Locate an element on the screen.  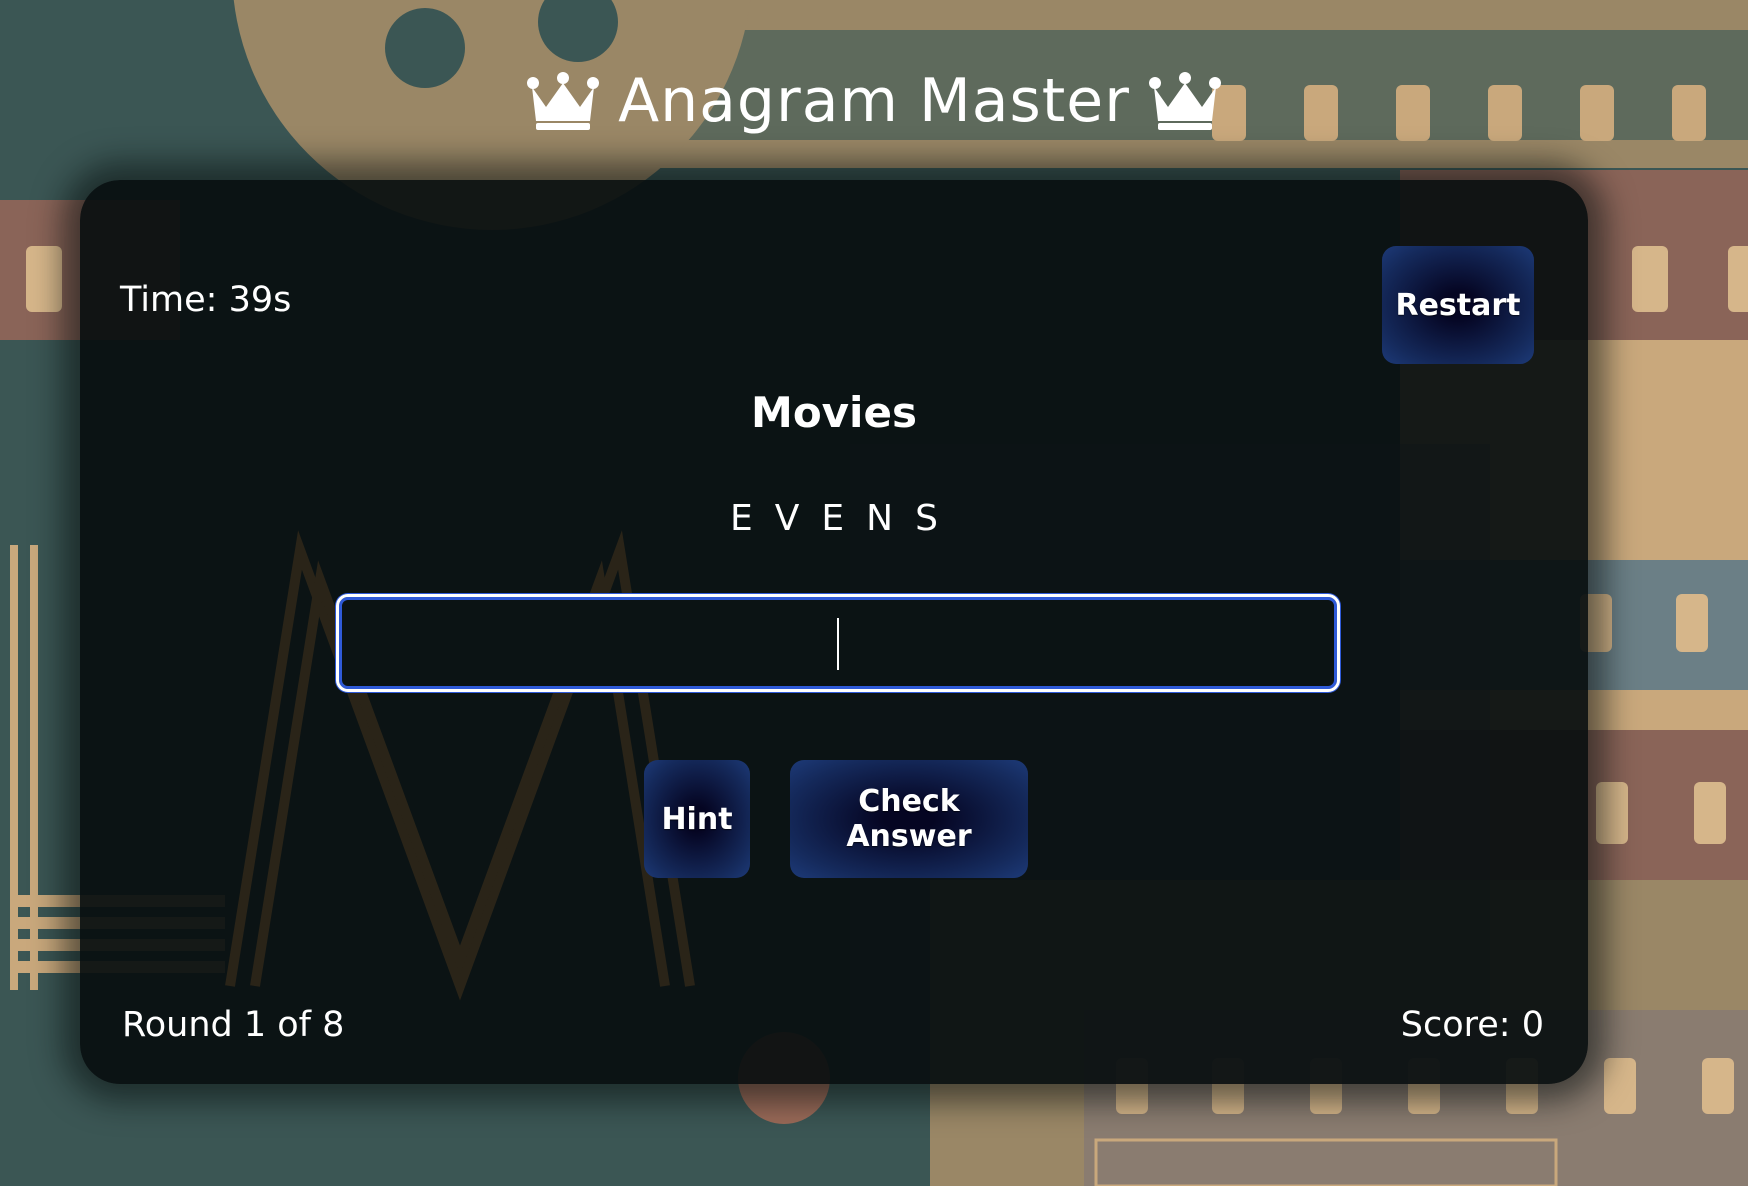
title-text: Anagram Master is located at coordinates (874, 101).